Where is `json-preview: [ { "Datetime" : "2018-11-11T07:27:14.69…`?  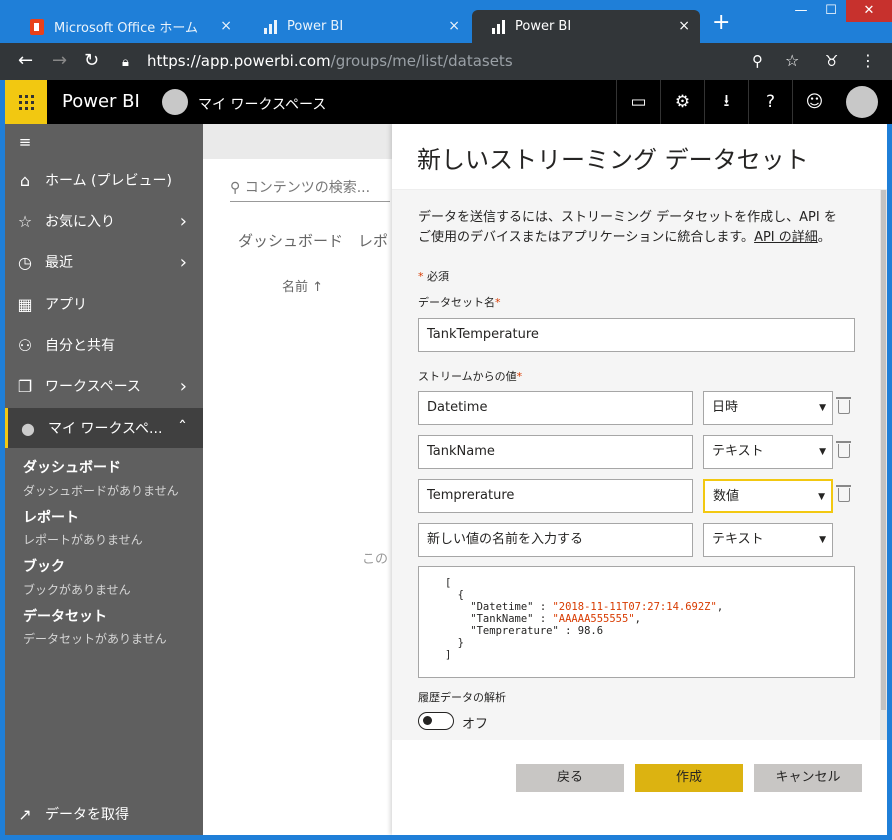
json-preview: [ { "Datetime" : "2018-11-11T07:27:14.69… is located at coordinates (636, 622).